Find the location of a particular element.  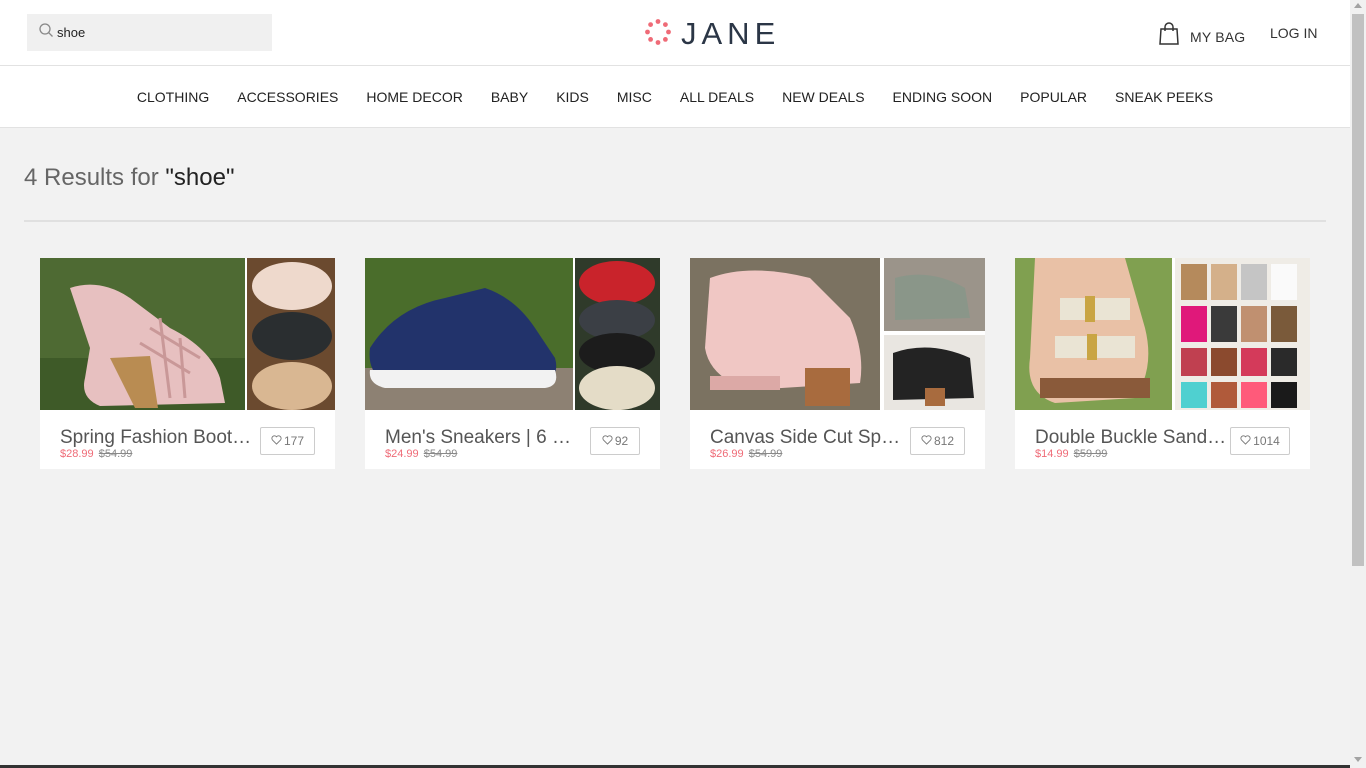

site-logo: JANE is located at coordinates (712, 34).